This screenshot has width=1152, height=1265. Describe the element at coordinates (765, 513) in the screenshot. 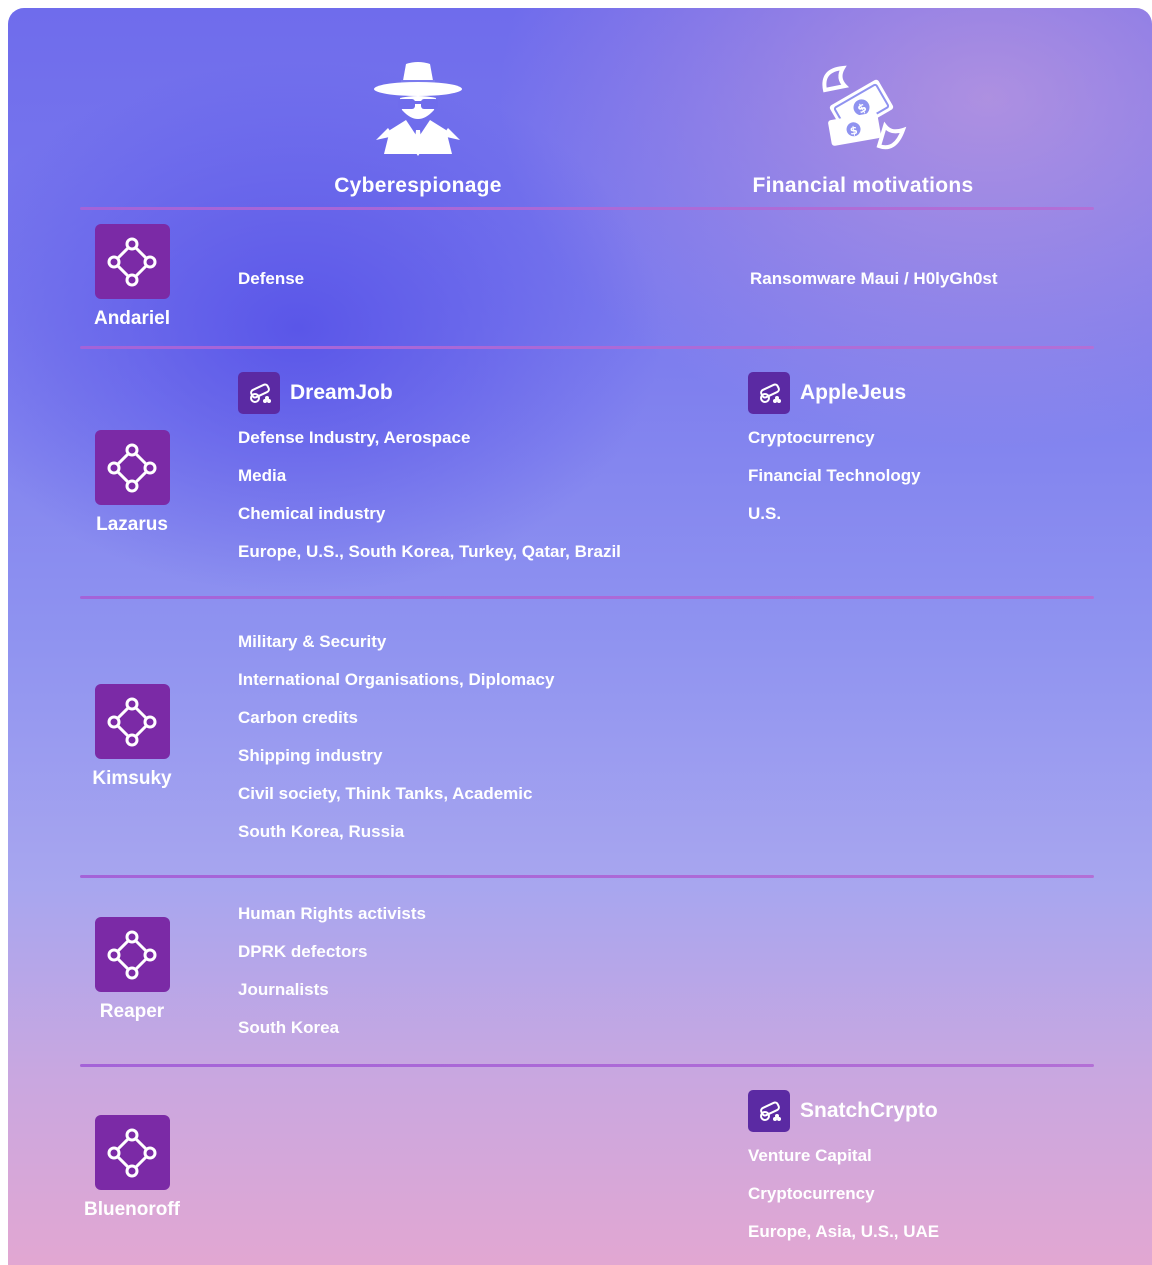

I see `target-item: U.S.` at that location.